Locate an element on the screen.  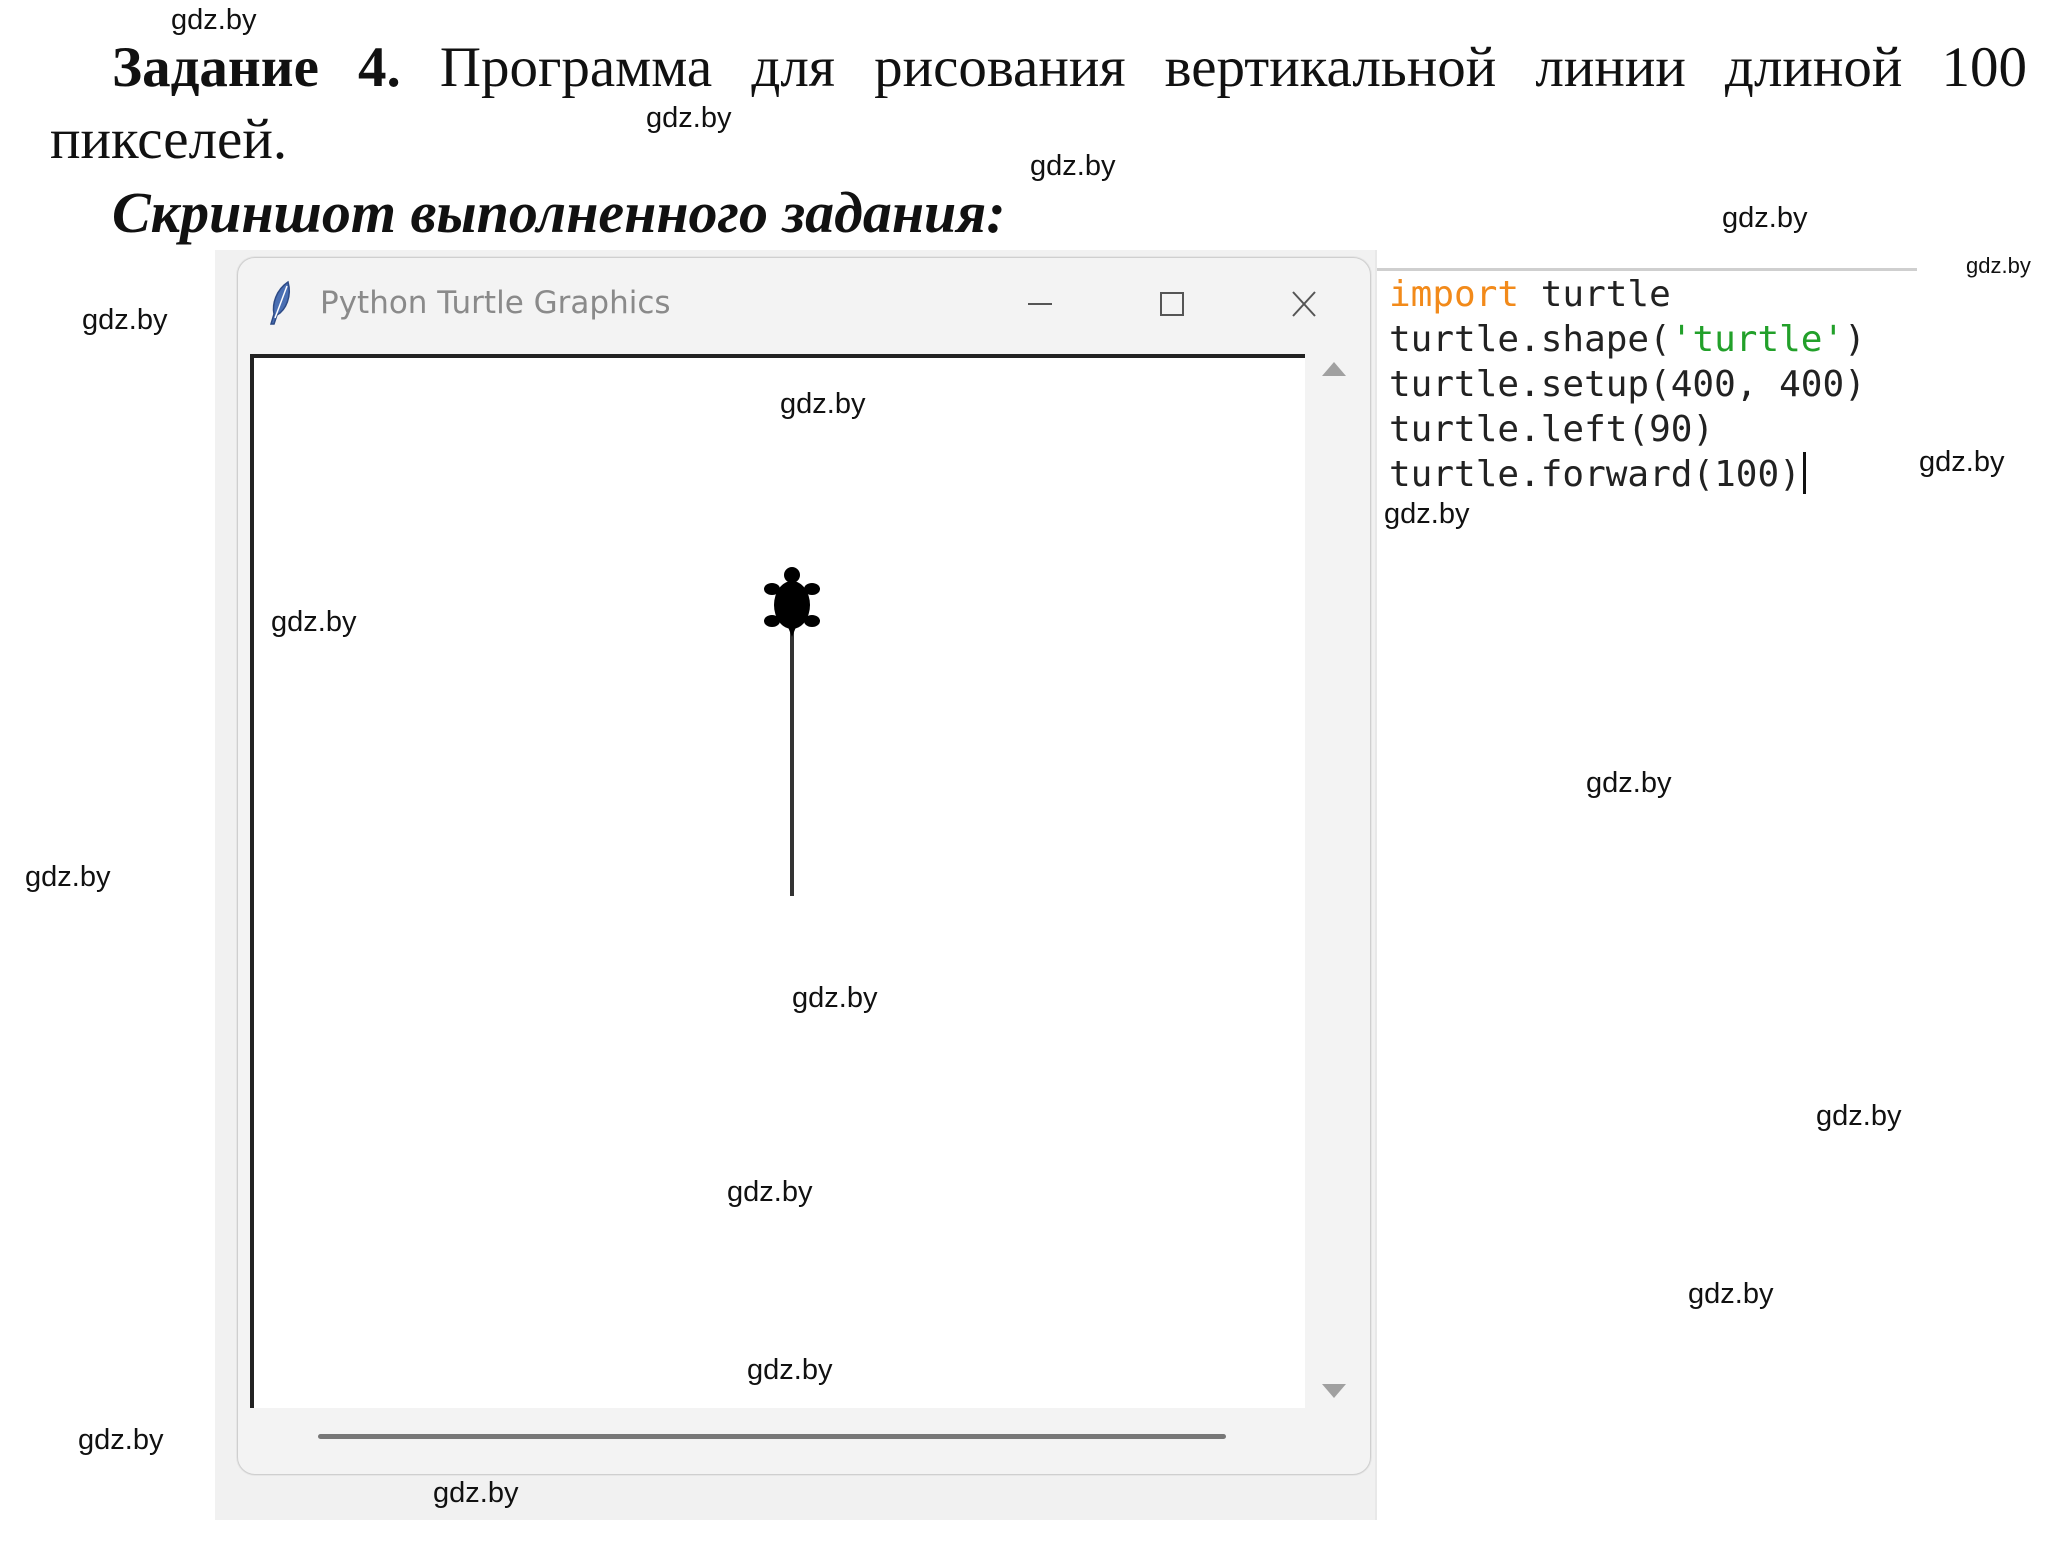
minimize-icon is located at coordinates (1040, 304).